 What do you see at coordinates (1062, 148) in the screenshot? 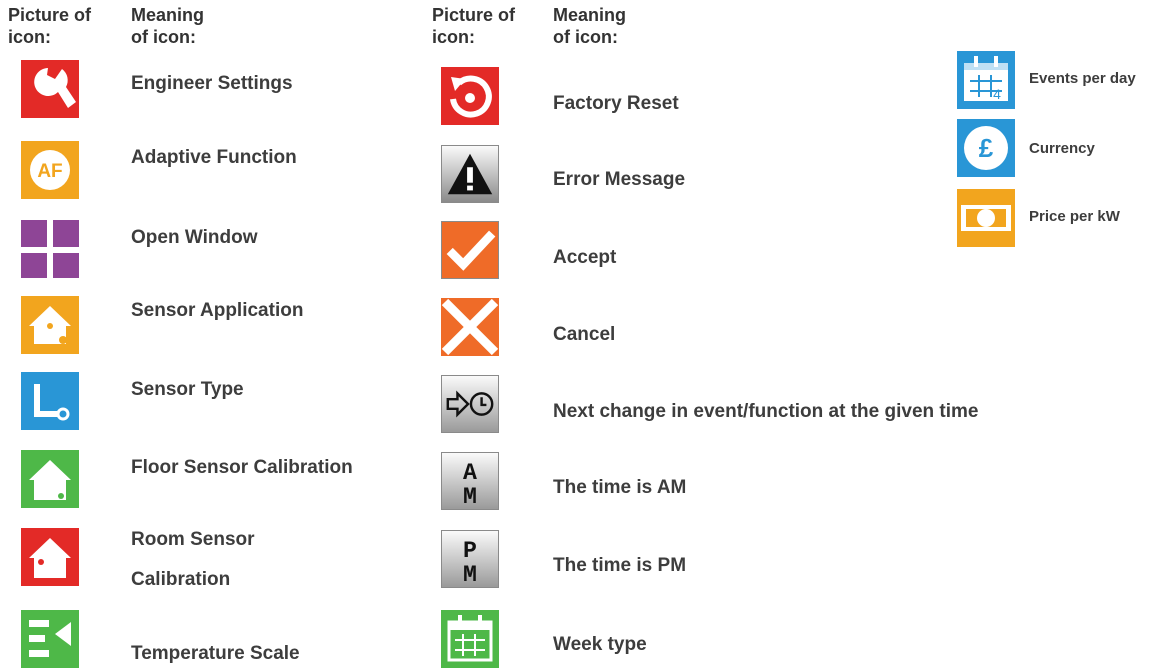
I see `label-currency: Currency` at bounding box center [1062, 148].